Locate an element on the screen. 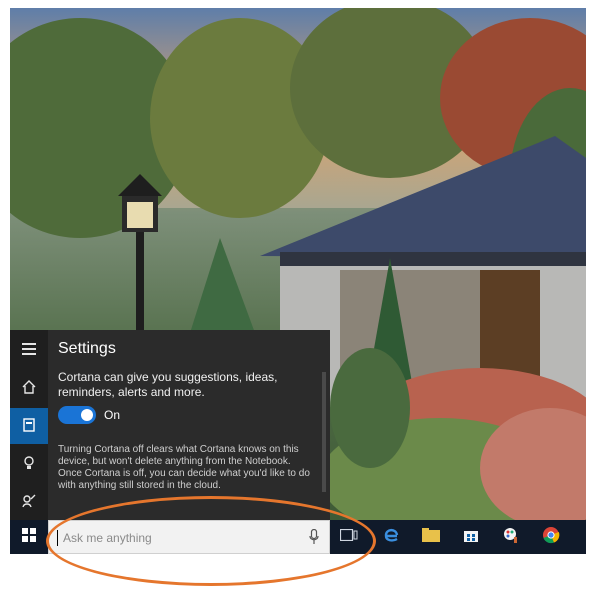 This screenshot has height=593, width=596. panel-scrollbar is located at coordinates (324, 432).